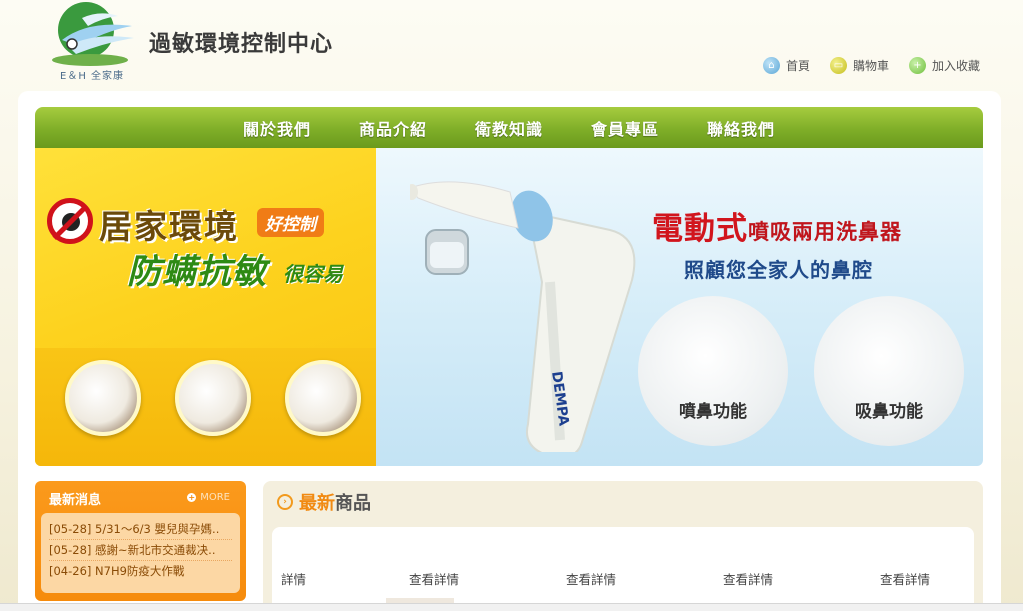 The width and height of the screenshot is (1023, 611). Describe the element at coordinates (92, 76) in the screenshot. I see `logo-text: E＆H 全家康` at that location.